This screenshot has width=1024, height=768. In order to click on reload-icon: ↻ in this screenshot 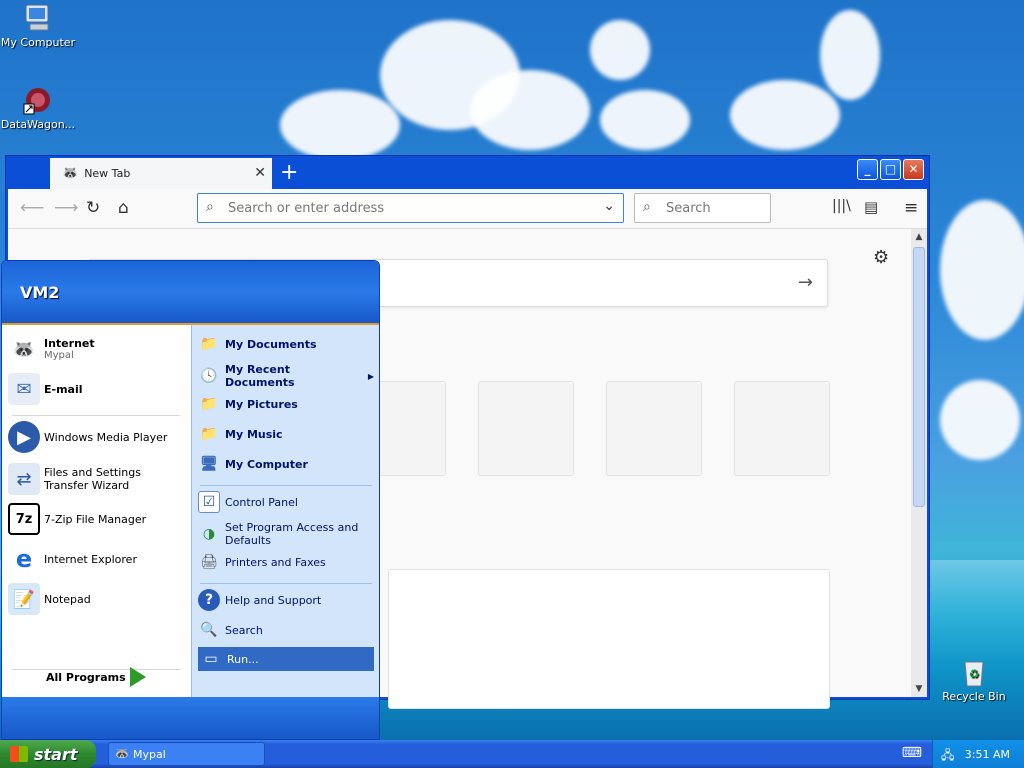, I will do `click(93, 208)`.